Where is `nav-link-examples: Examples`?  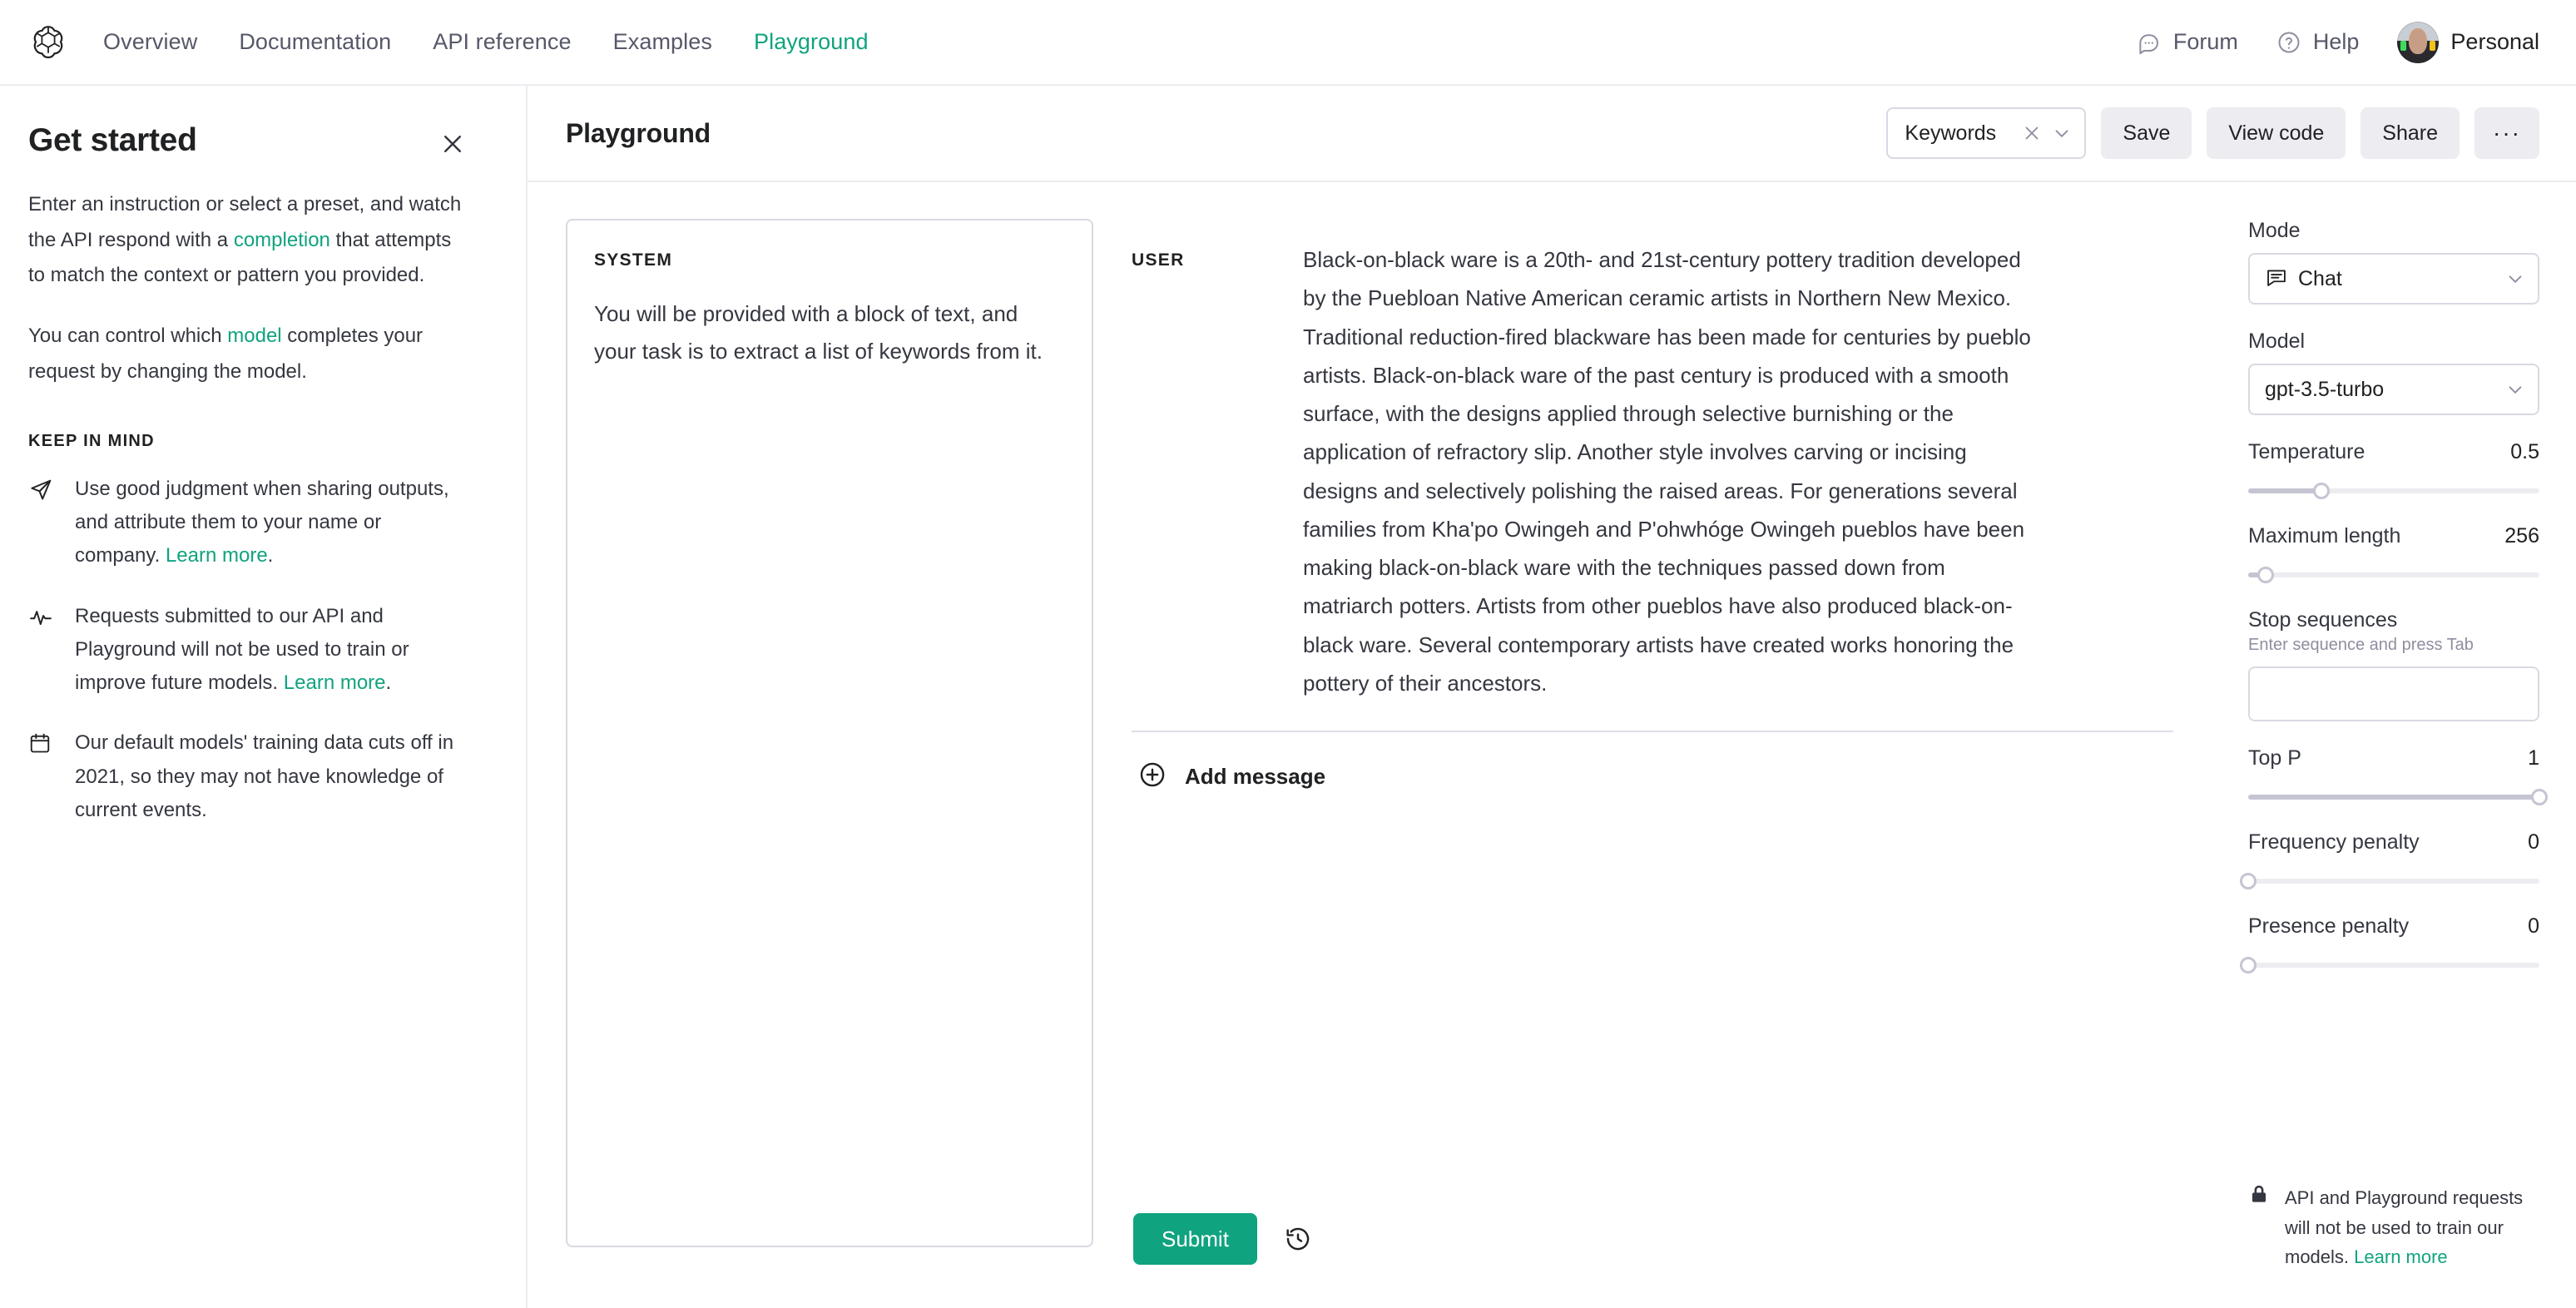
nav-link-examples: Examples is located at coordinates (663, 42).